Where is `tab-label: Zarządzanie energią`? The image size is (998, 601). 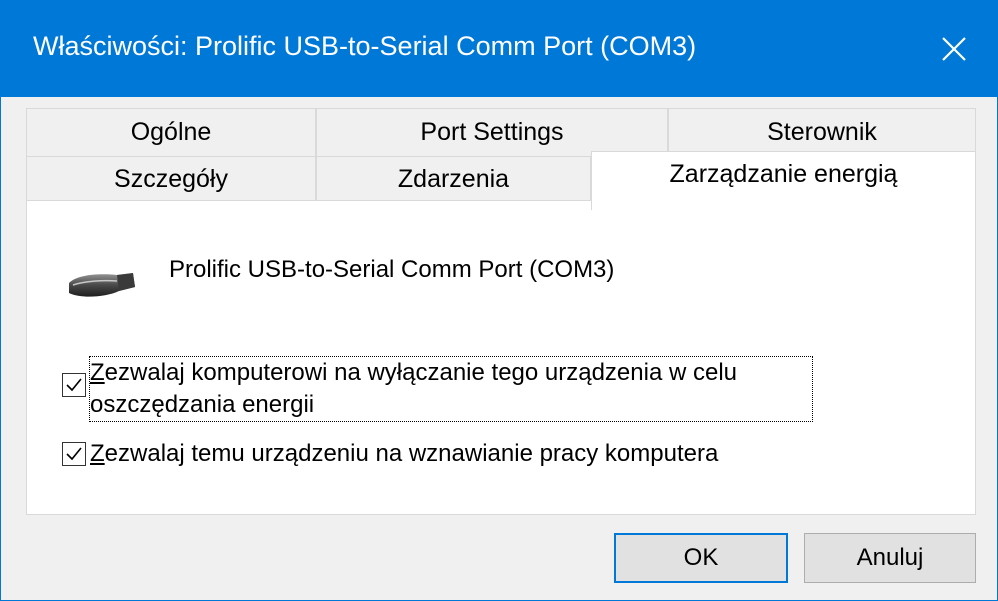
tab-label: Zarządzanie energią is located at coordinates (783, 173).